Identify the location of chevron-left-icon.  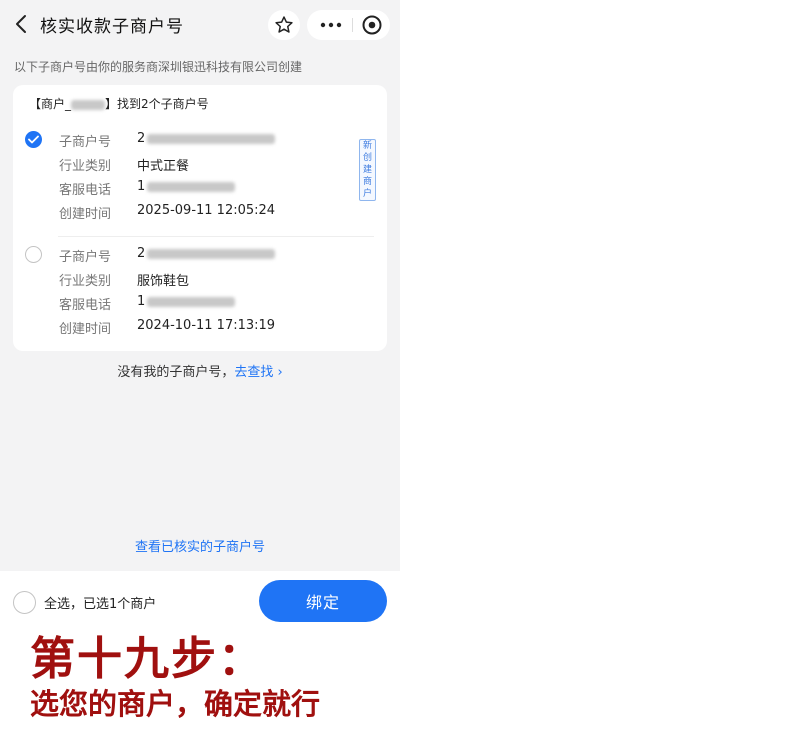
(21, 24).